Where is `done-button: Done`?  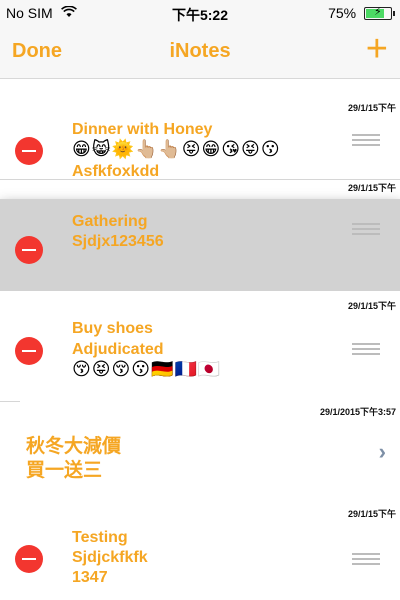 done-button: Done is located at coordinates (37, 51).